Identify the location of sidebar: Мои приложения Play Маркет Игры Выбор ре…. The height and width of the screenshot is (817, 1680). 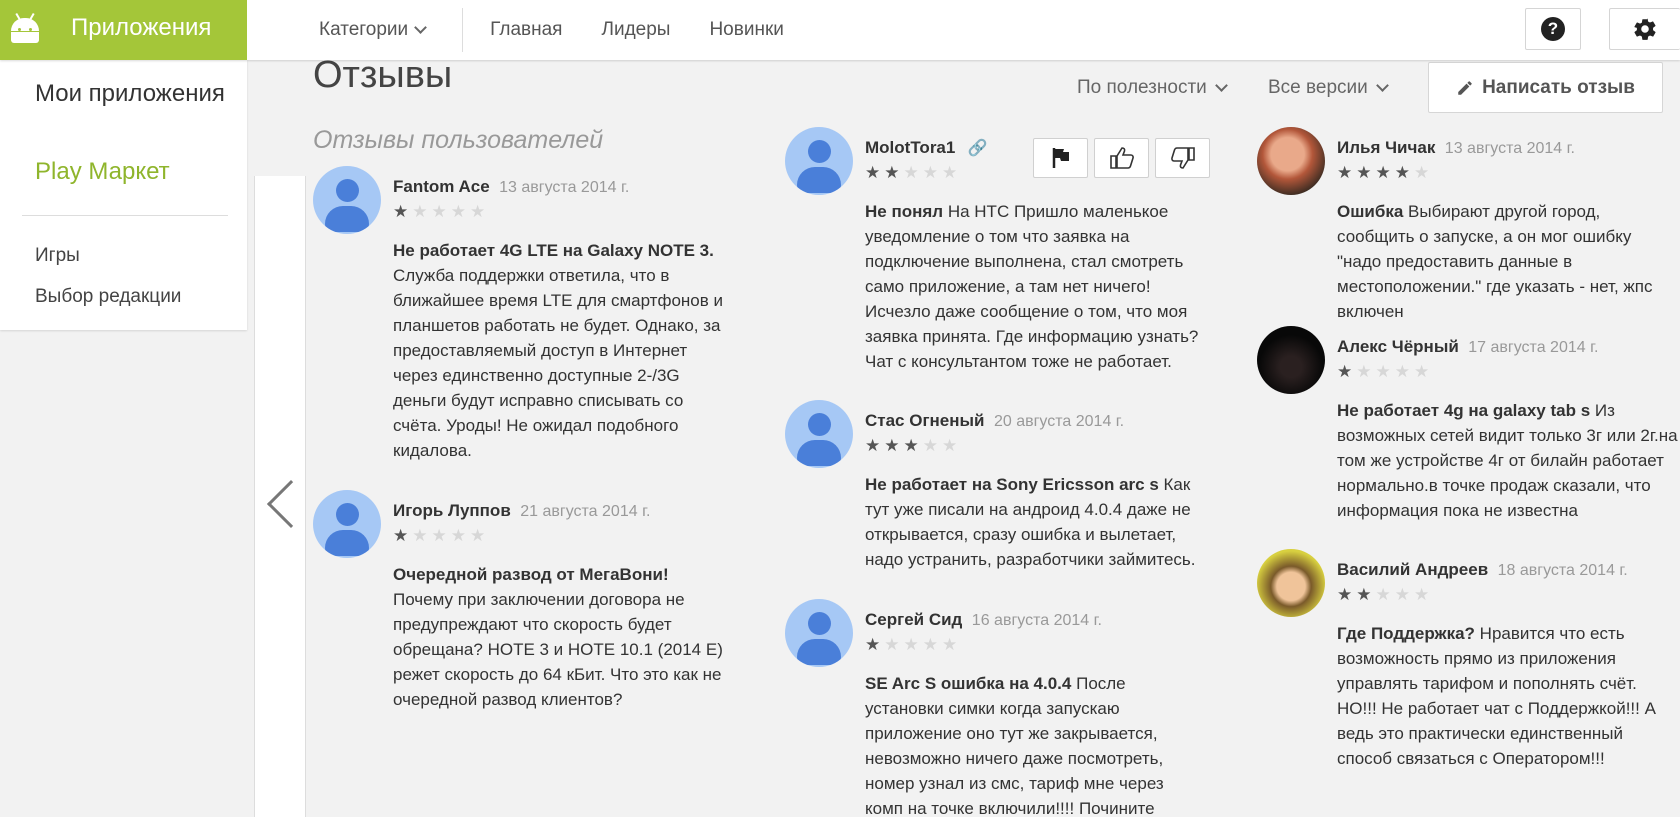
(123, 195).